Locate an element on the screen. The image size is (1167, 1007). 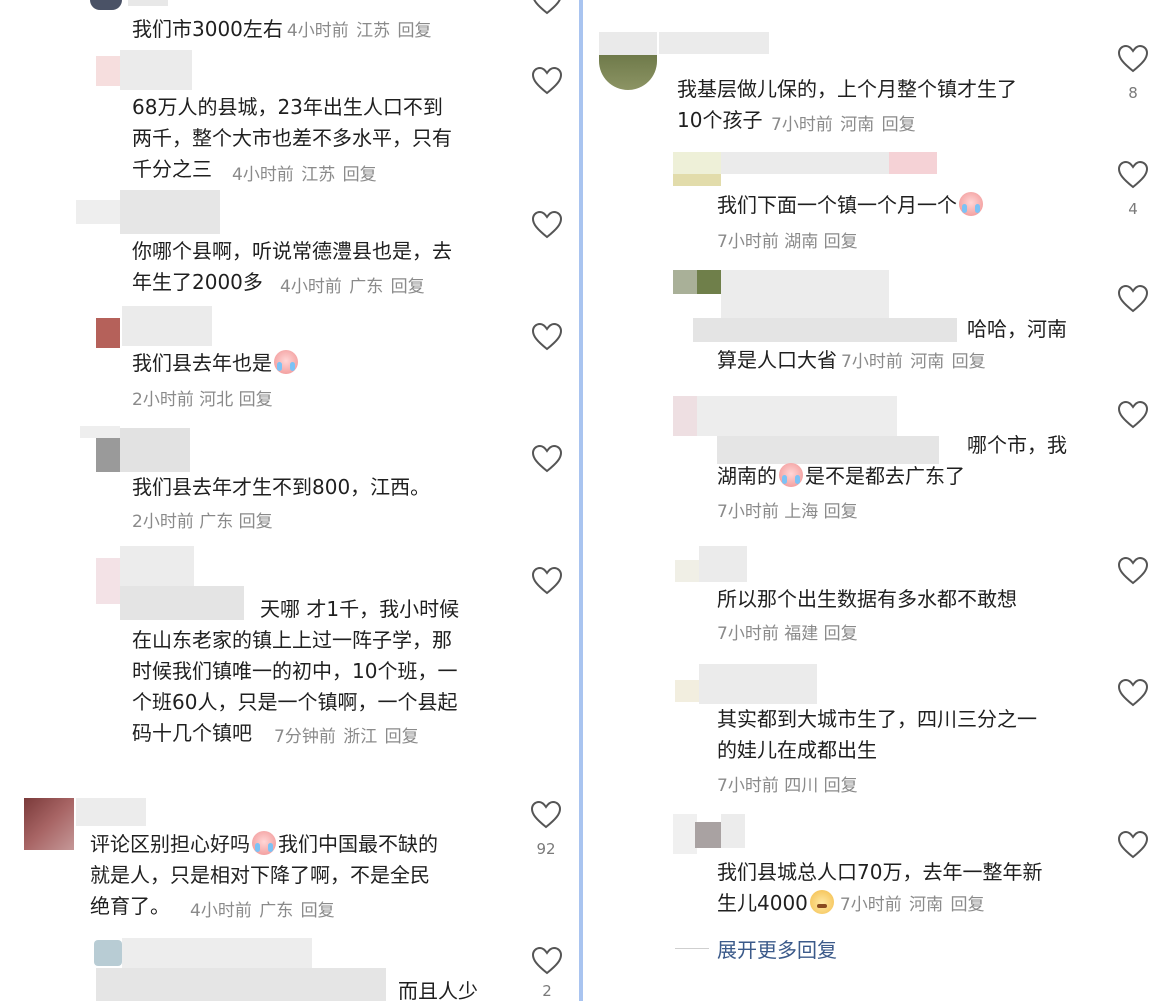
expand-more-replies-button: 展开更多回复 is located at coordinates (777, 948).